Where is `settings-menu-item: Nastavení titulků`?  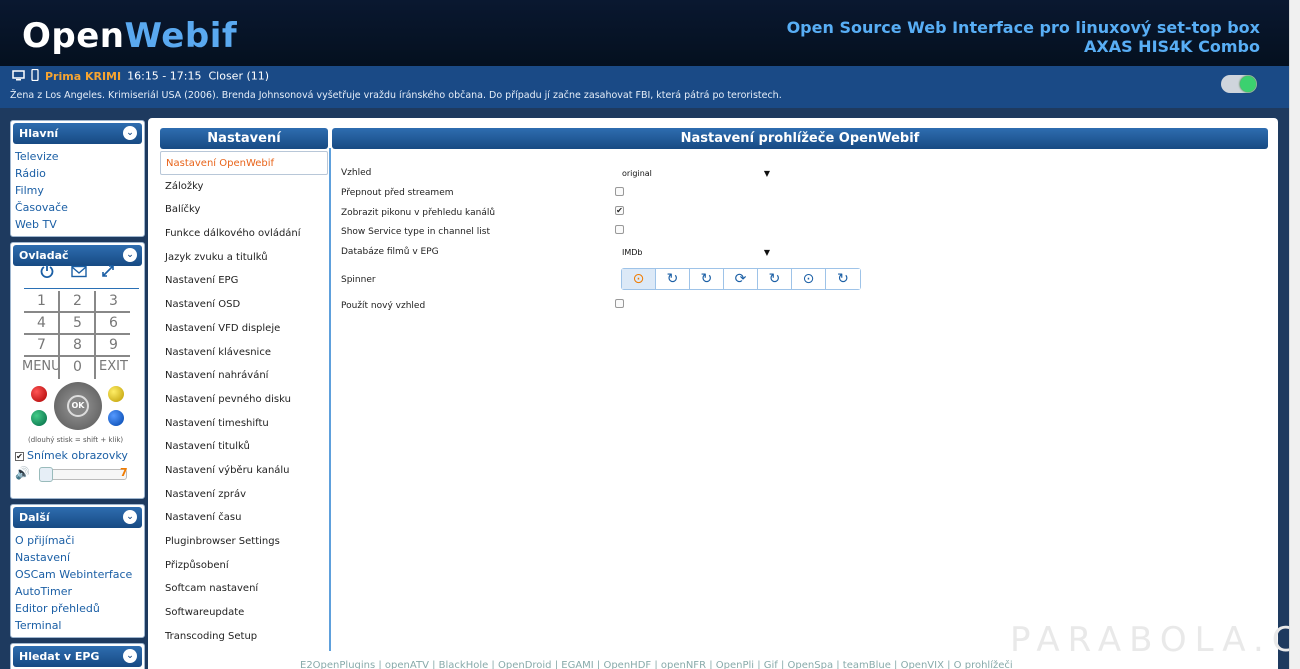
settings-menu-item: Nastavení titulků is located at coordinates (244, 447).